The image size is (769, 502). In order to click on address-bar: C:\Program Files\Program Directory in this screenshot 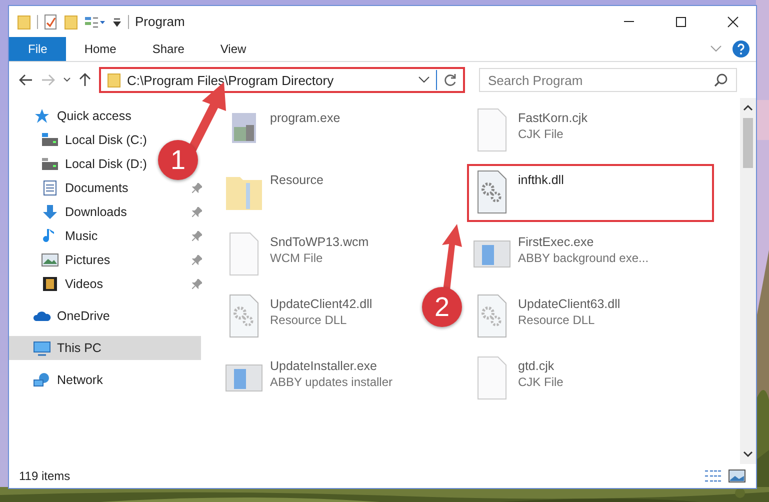, I will do `click(282, 80)`.